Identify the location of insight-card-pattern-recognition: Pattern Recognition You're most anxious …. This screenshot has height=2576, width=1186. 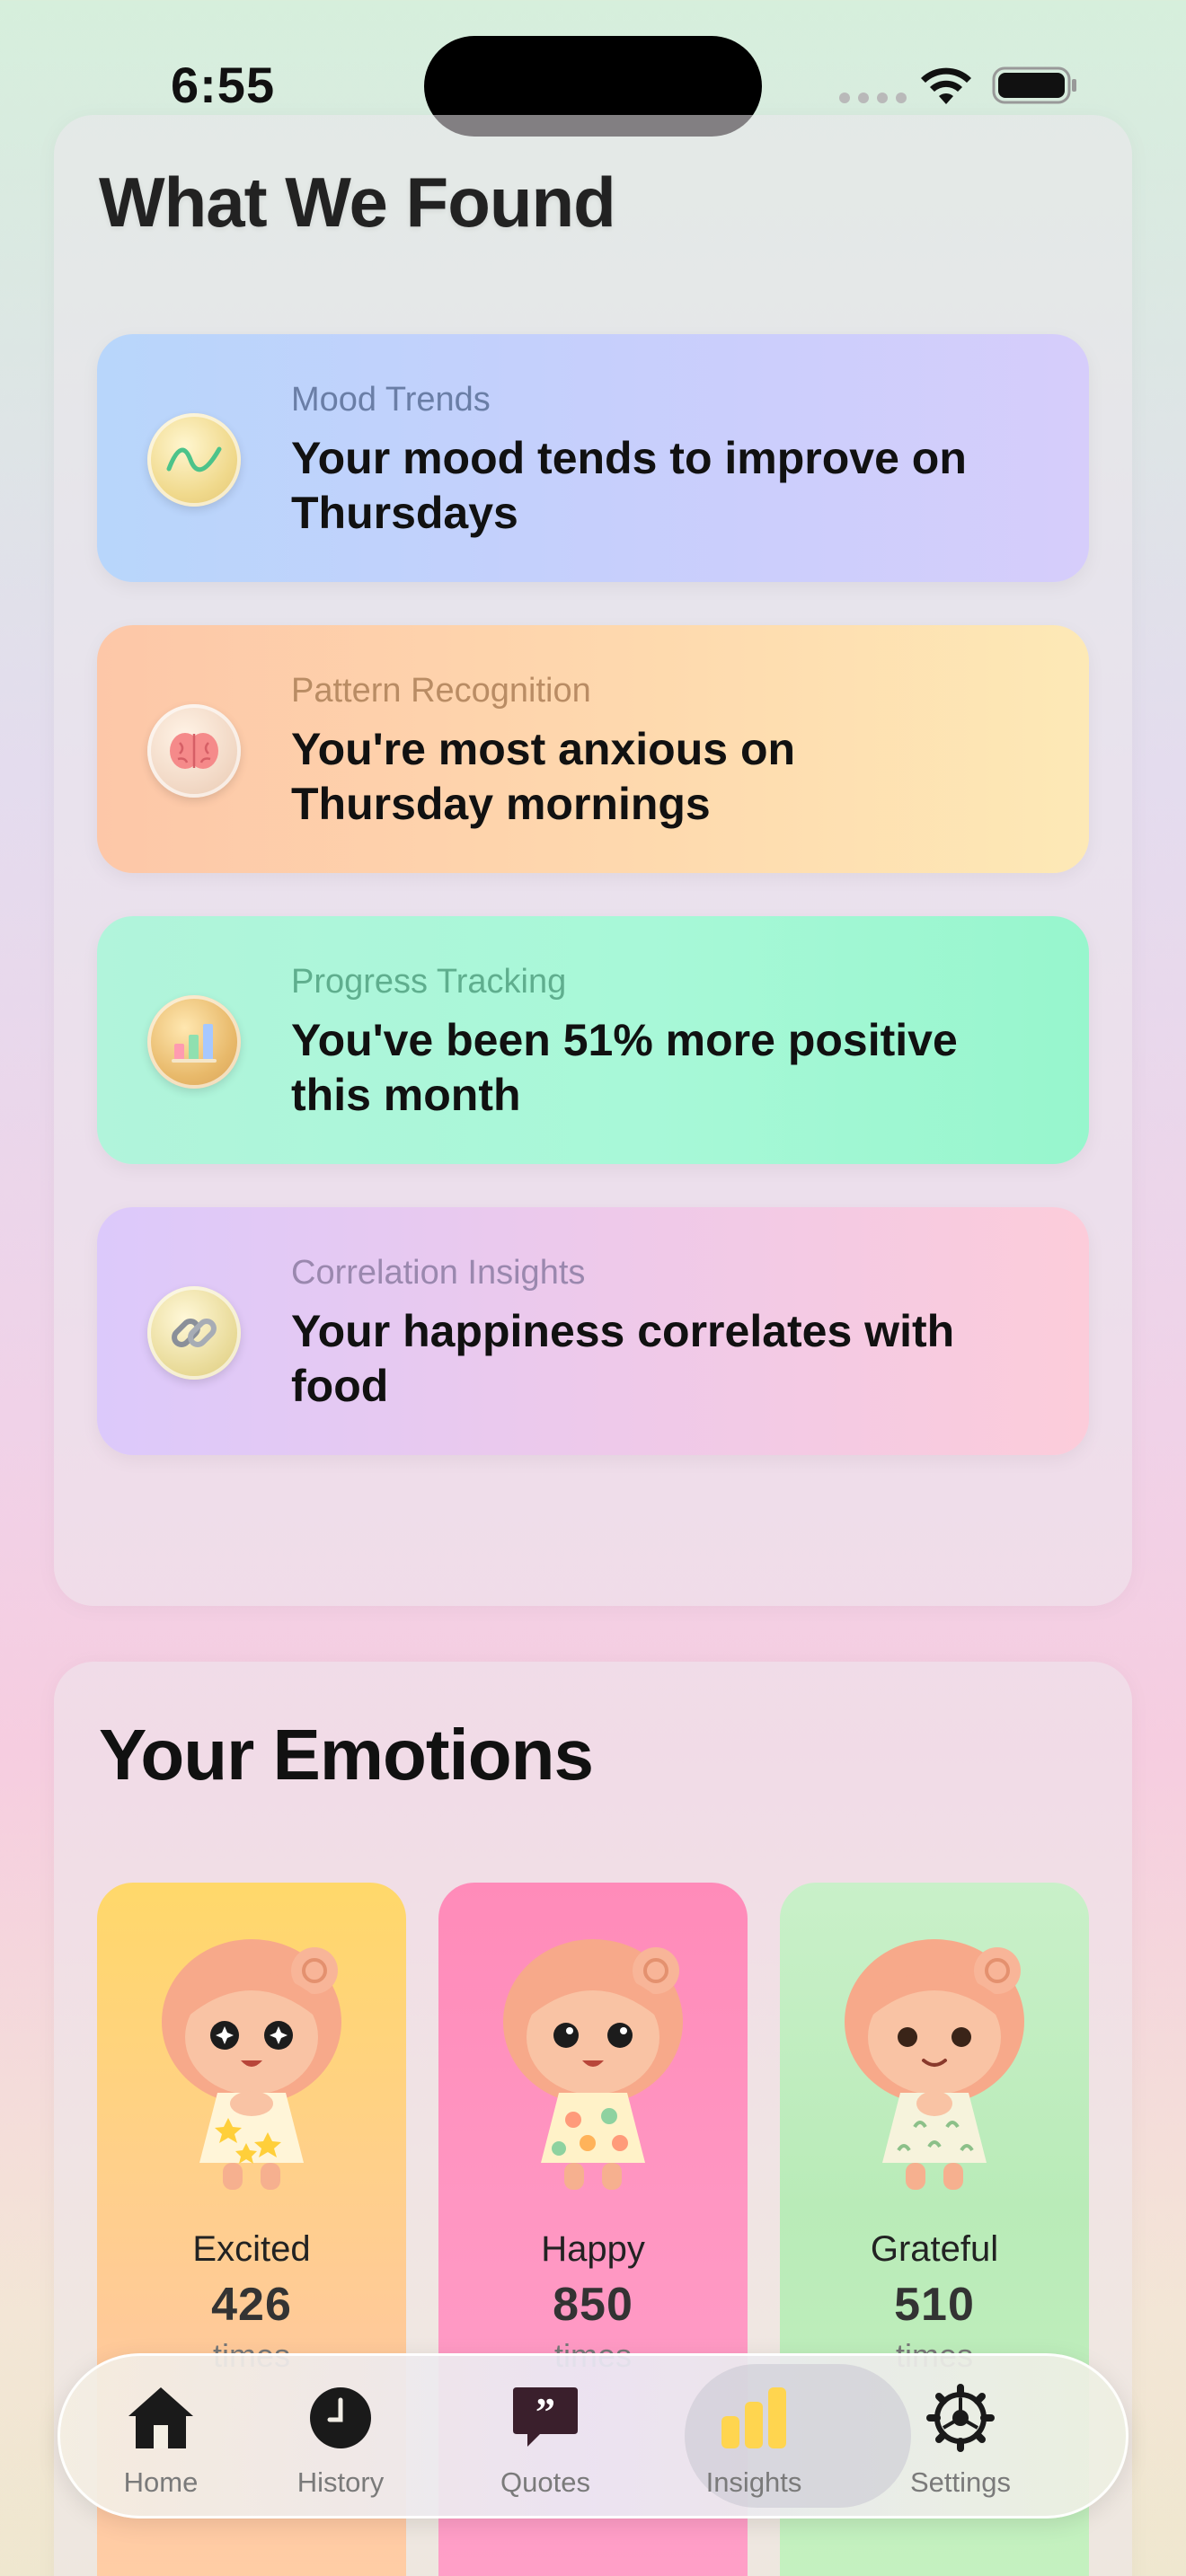
(593, 749).